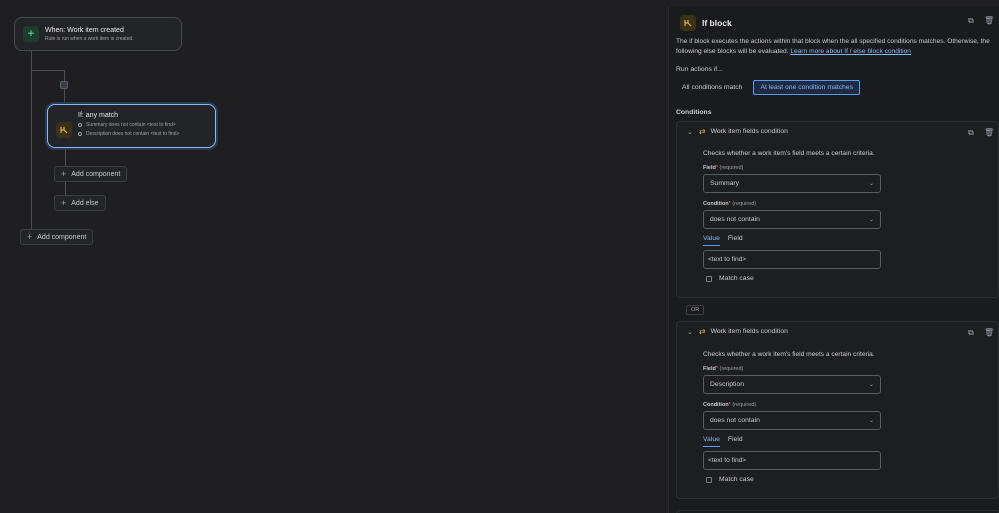  I want to click on if-card-condition-text: Summary does not contain <text to find>, so click(131, 125).